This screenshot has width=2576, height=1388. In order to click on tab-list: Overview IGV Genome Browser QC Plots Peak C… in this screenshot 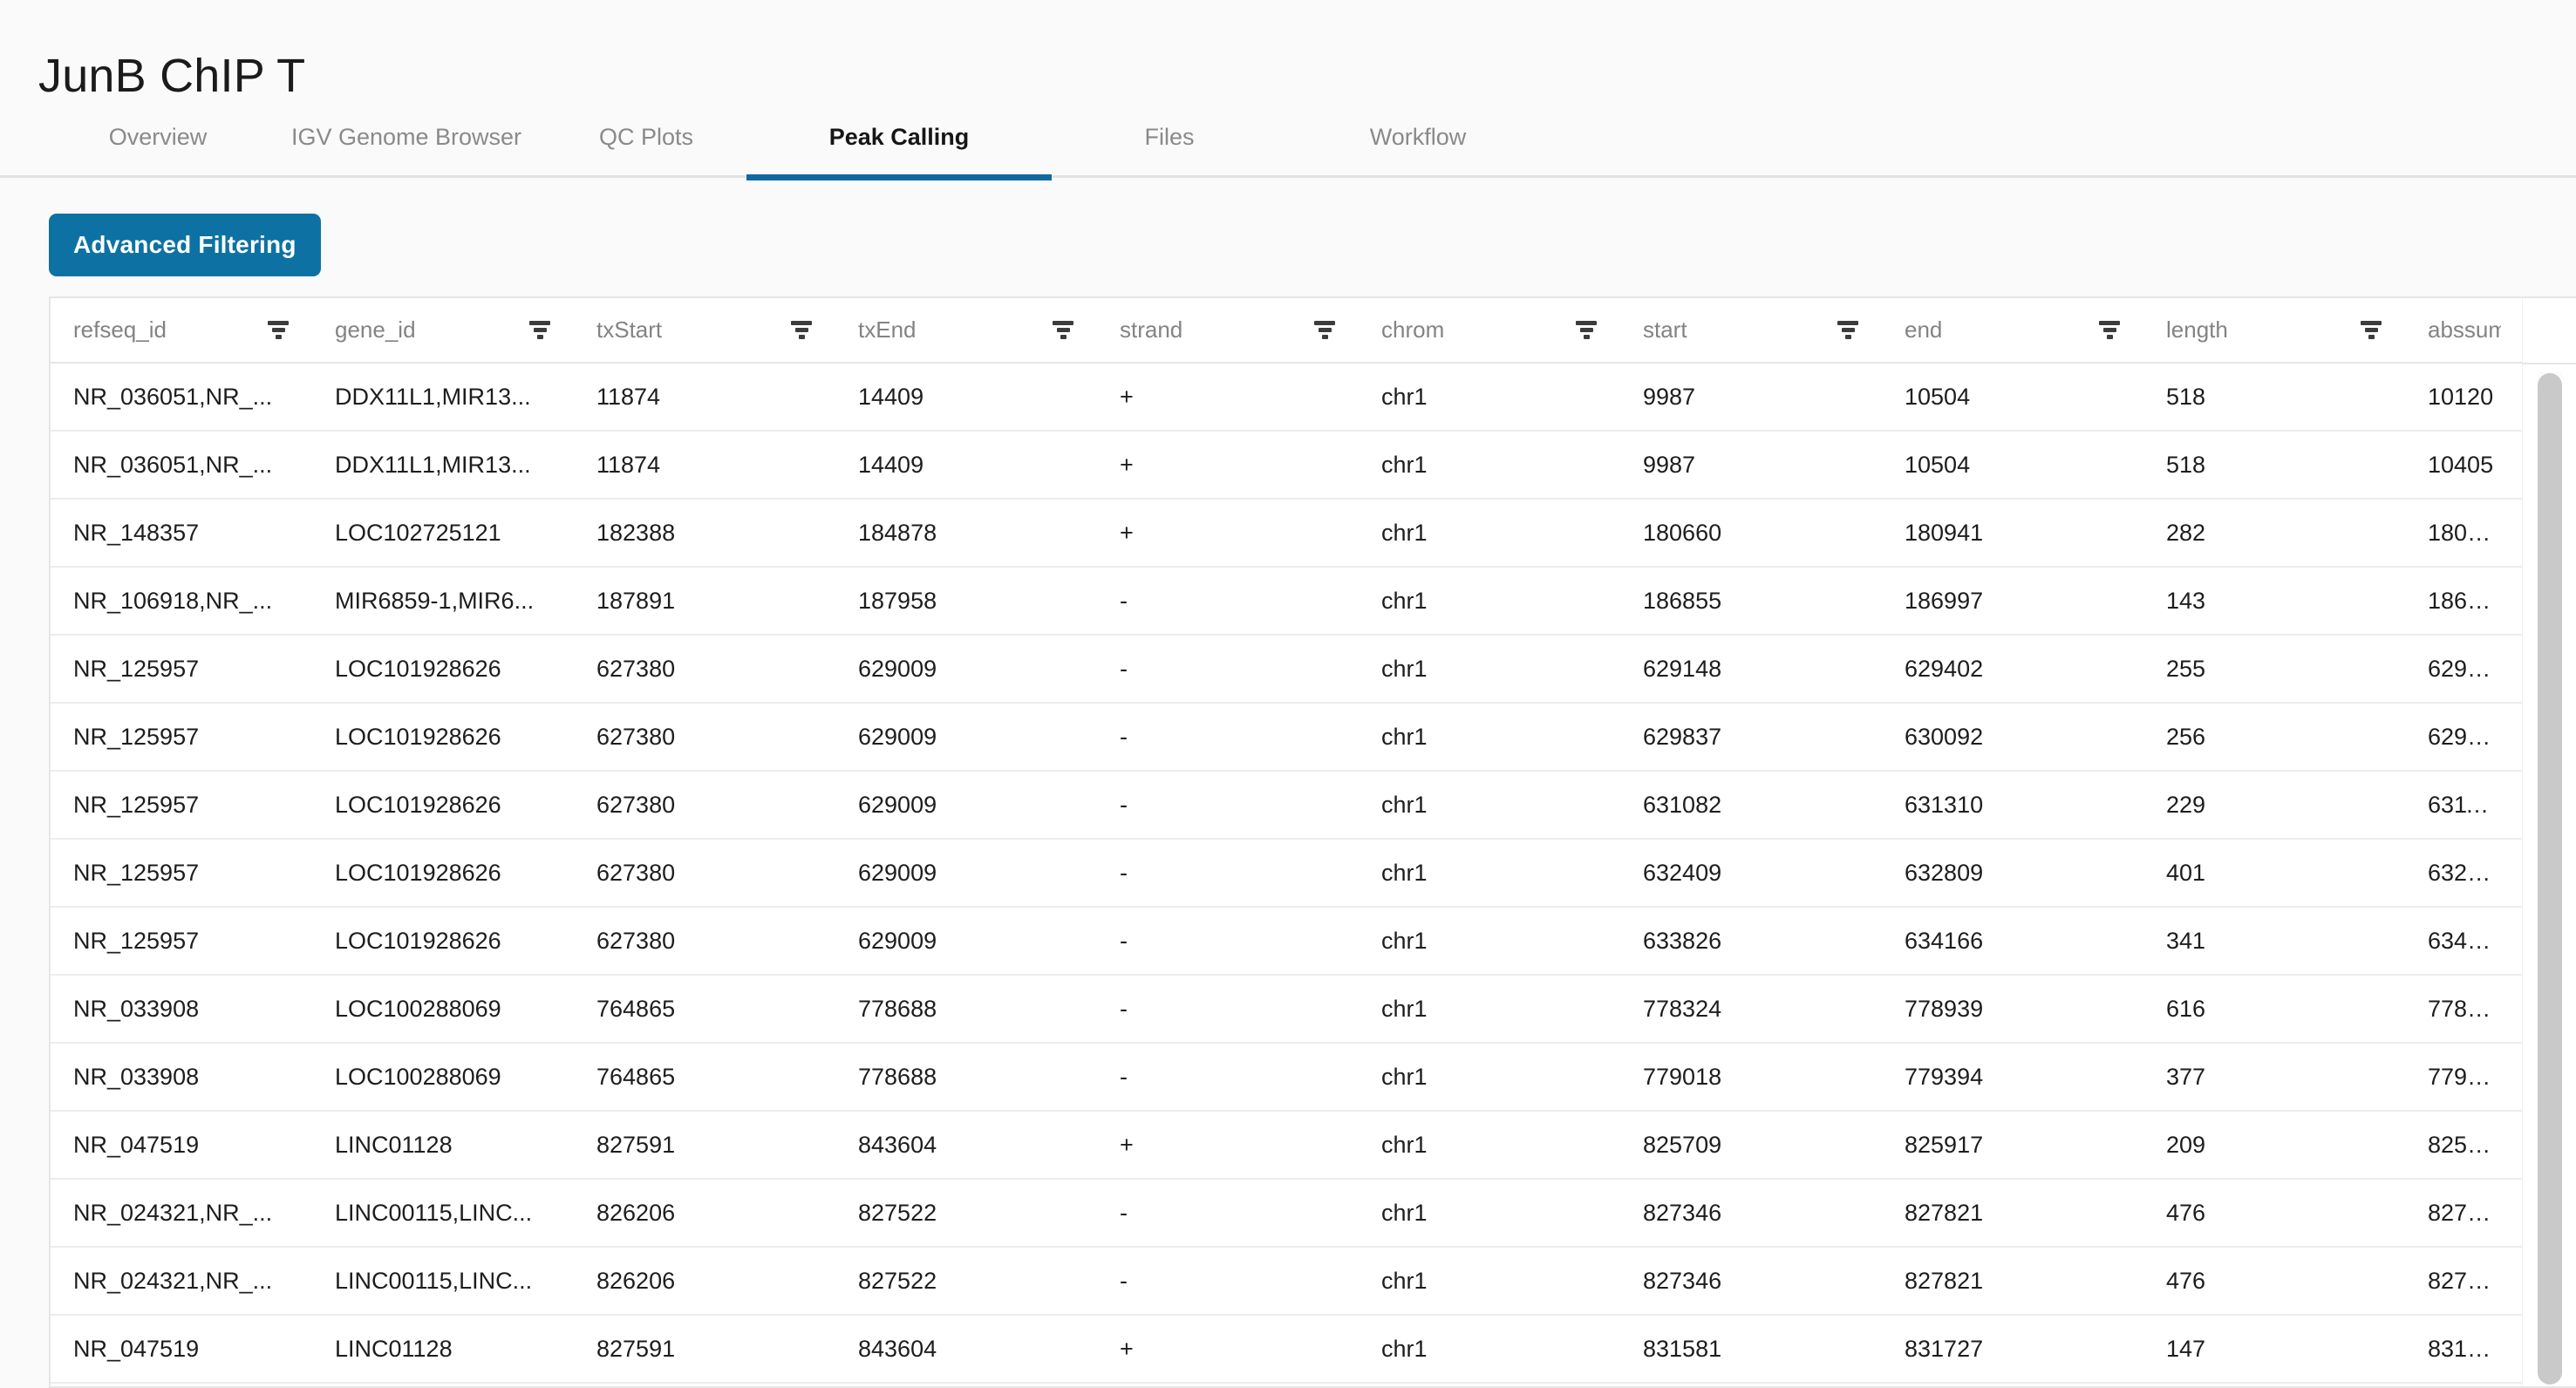, I will do `click(799, 142)`.